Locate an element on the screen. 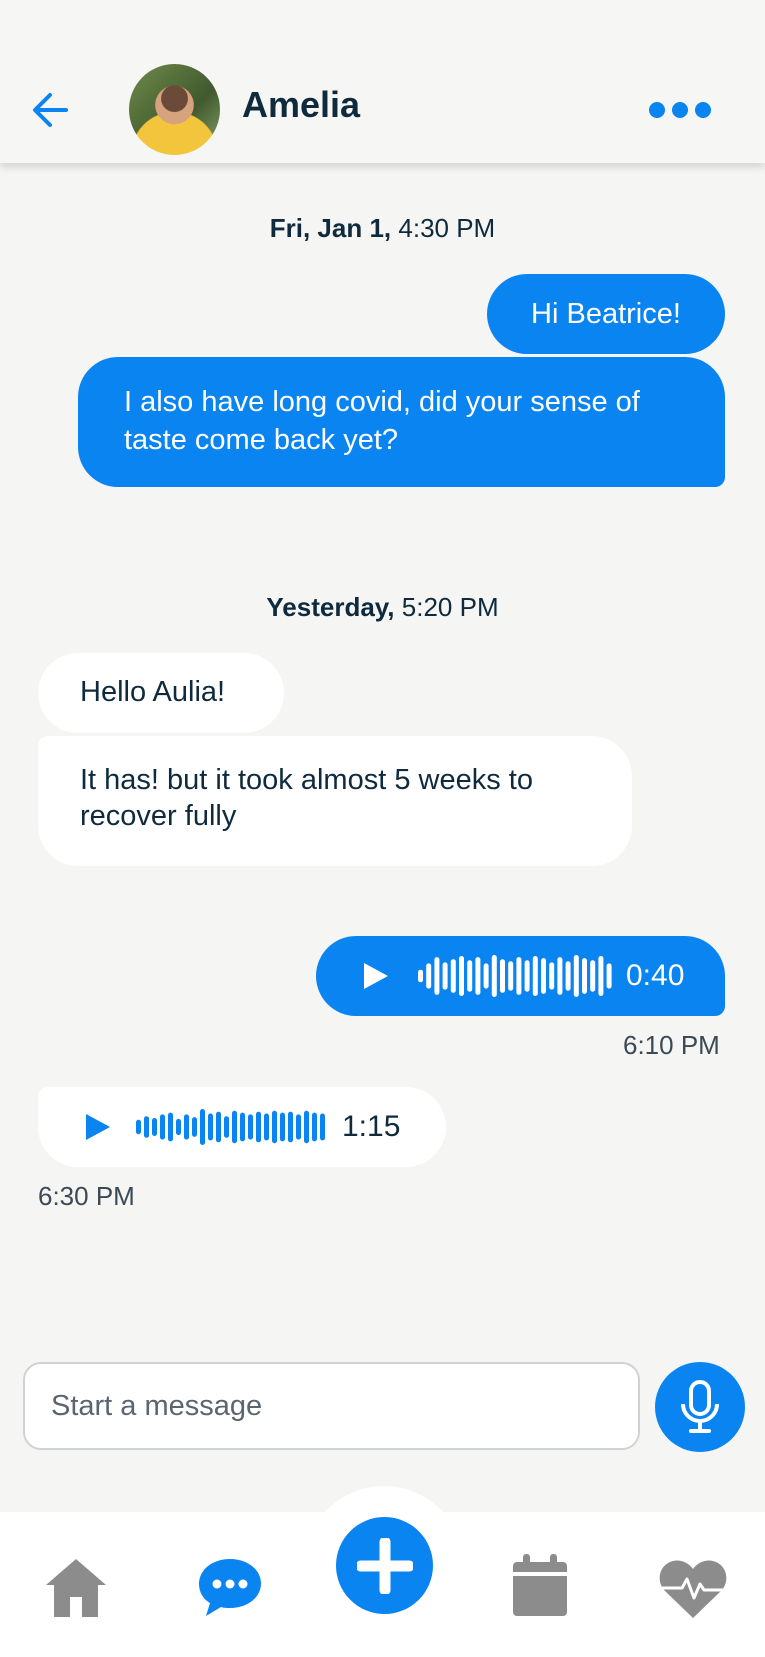  plus-icon is located at coordinates (384, 1565).